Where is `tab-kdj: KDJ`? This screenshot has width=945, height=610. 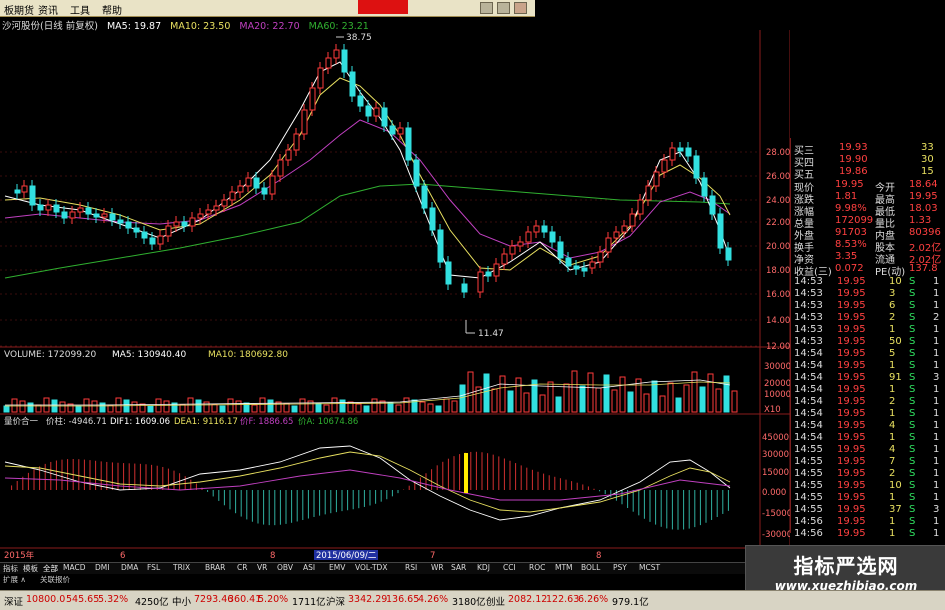
tab-kdj: KDJ is located at coordinates (483, 567).